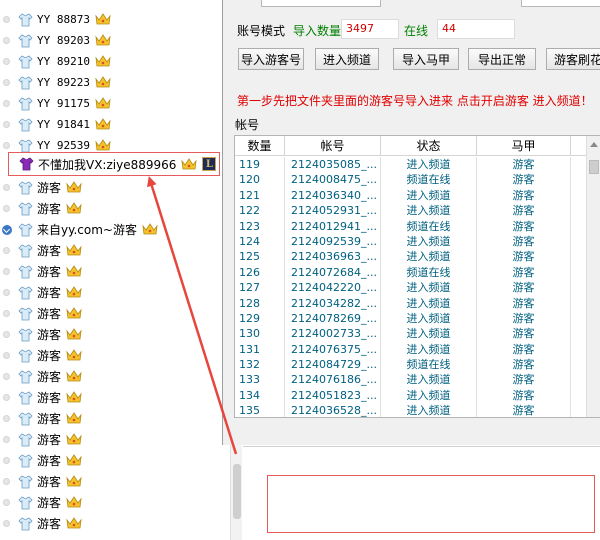  I want to click on table-row: 132 2124084729_... 频道在线 游客, so click(415, 365).